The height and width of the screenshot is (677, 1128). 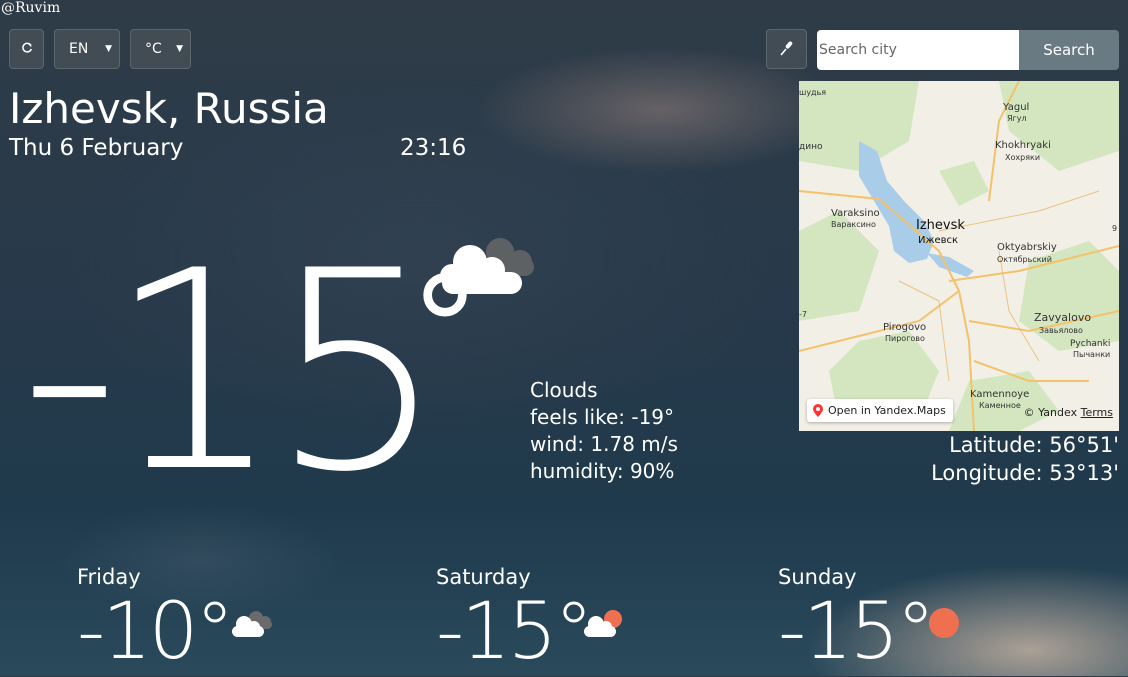 I want to click on search-input, so click(x=918, y=50).